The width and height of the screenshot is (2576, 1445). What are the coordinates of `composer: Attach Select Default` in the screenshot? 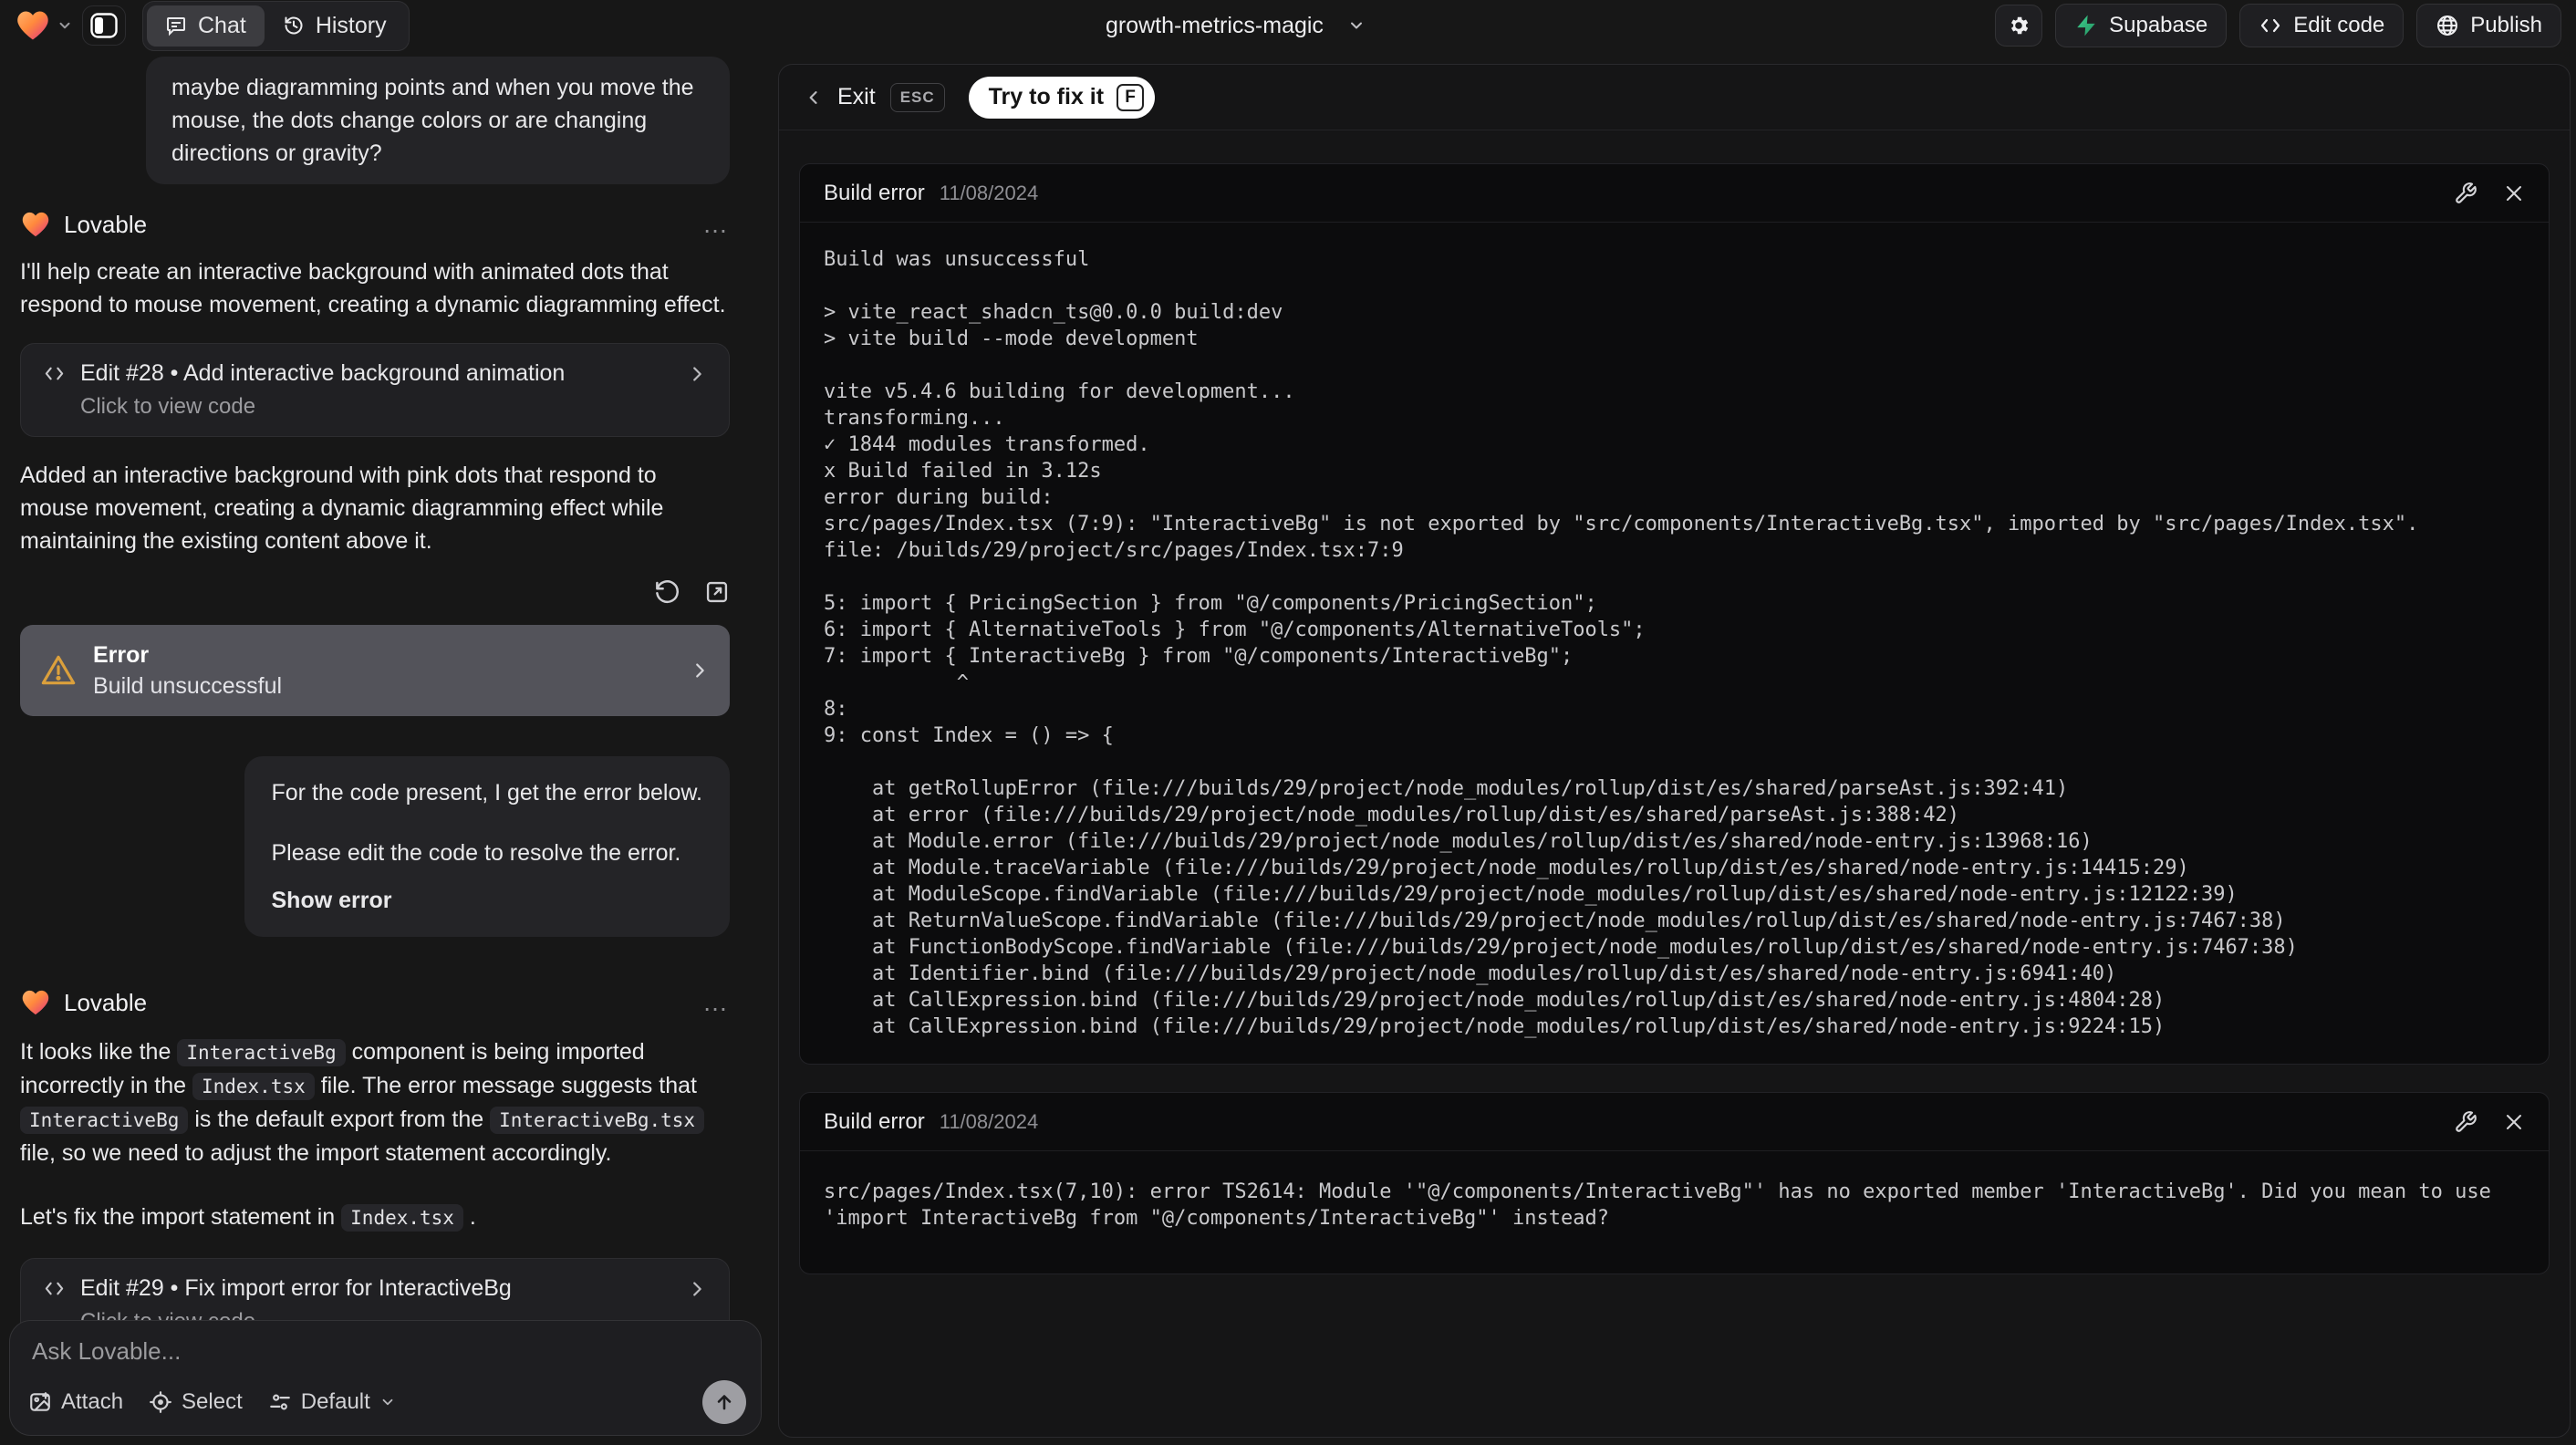 It's located at (385, 1378).